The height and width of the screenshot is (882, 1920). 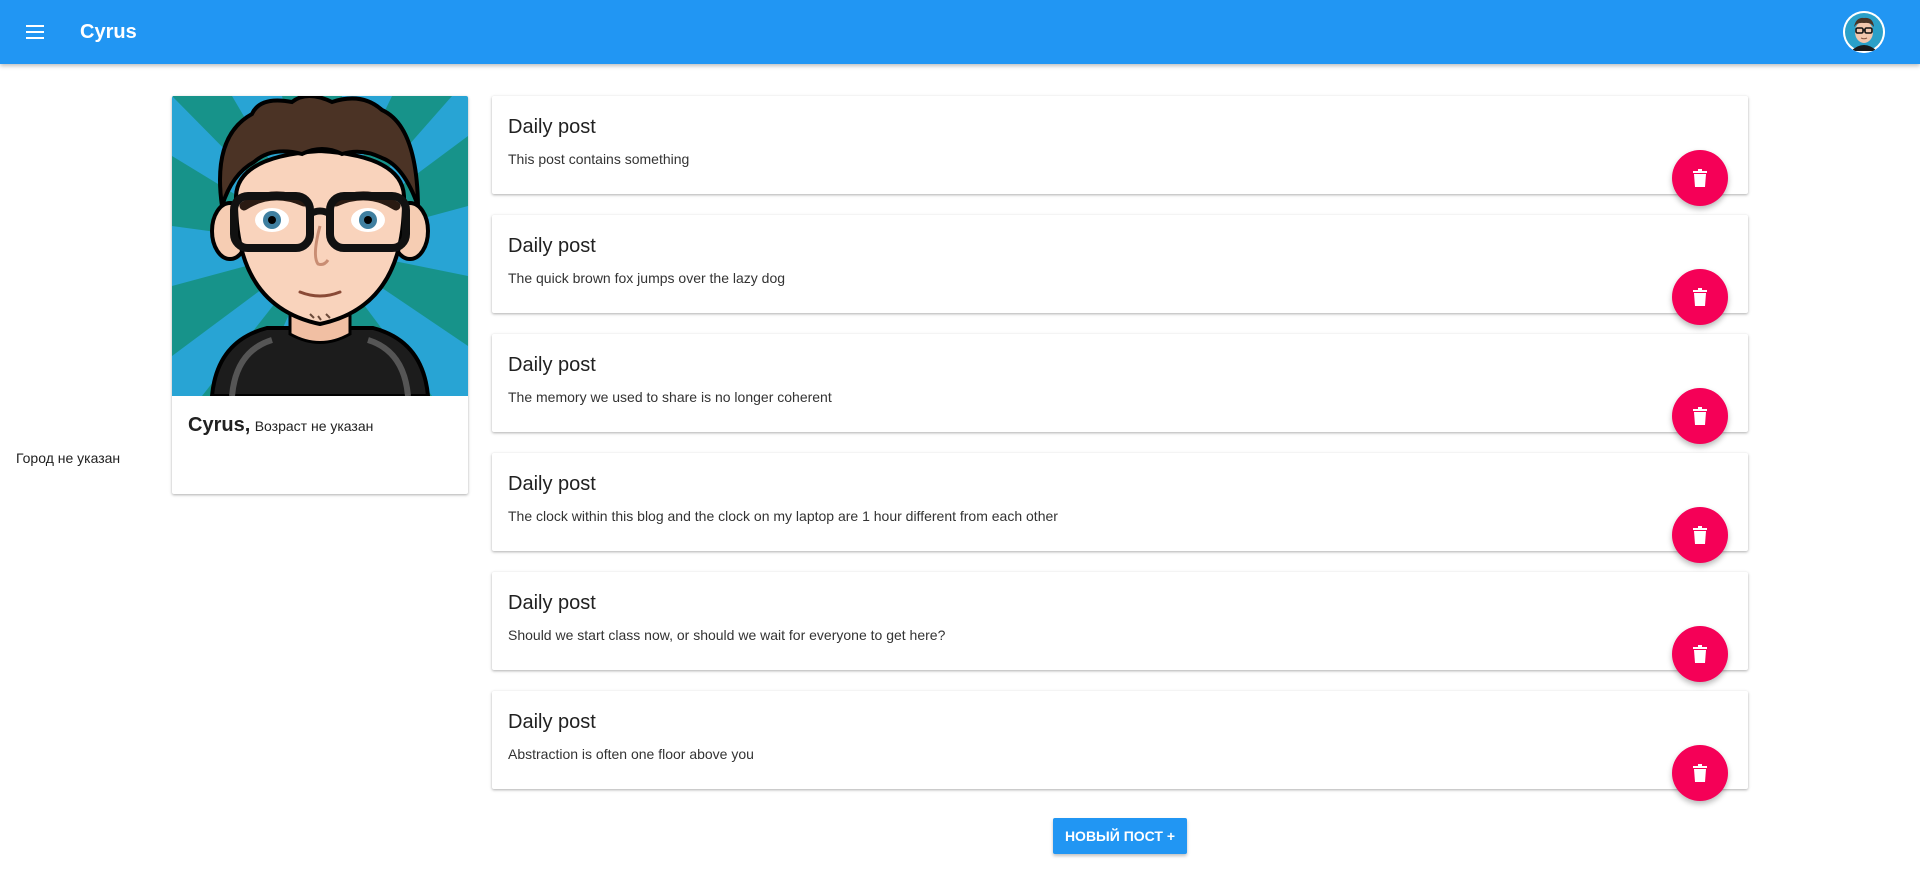 I want to click on profile-photo, so click(x=320, y=246).